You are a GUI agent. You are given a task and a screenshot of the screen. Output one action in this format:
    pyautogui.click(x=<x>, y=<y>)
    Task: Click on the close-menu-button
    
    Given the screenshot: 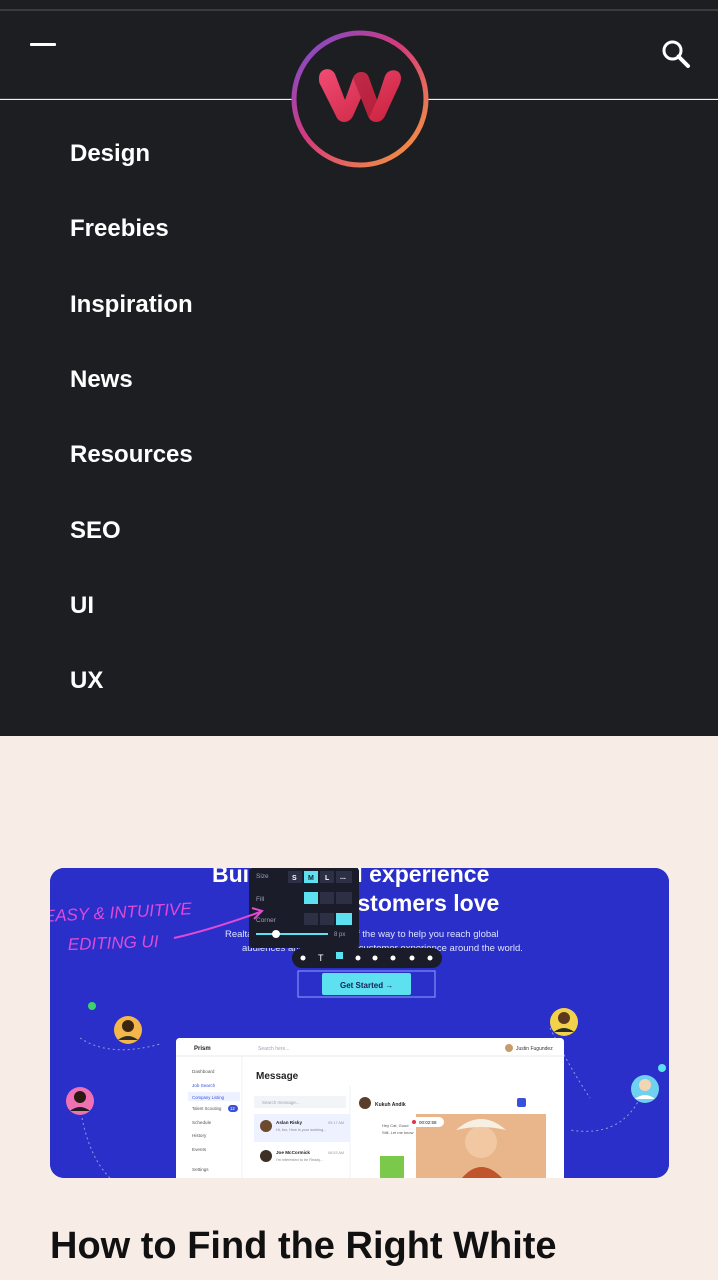 What is the action you would take?
    pyautogui.click(x=43, y=45)
    